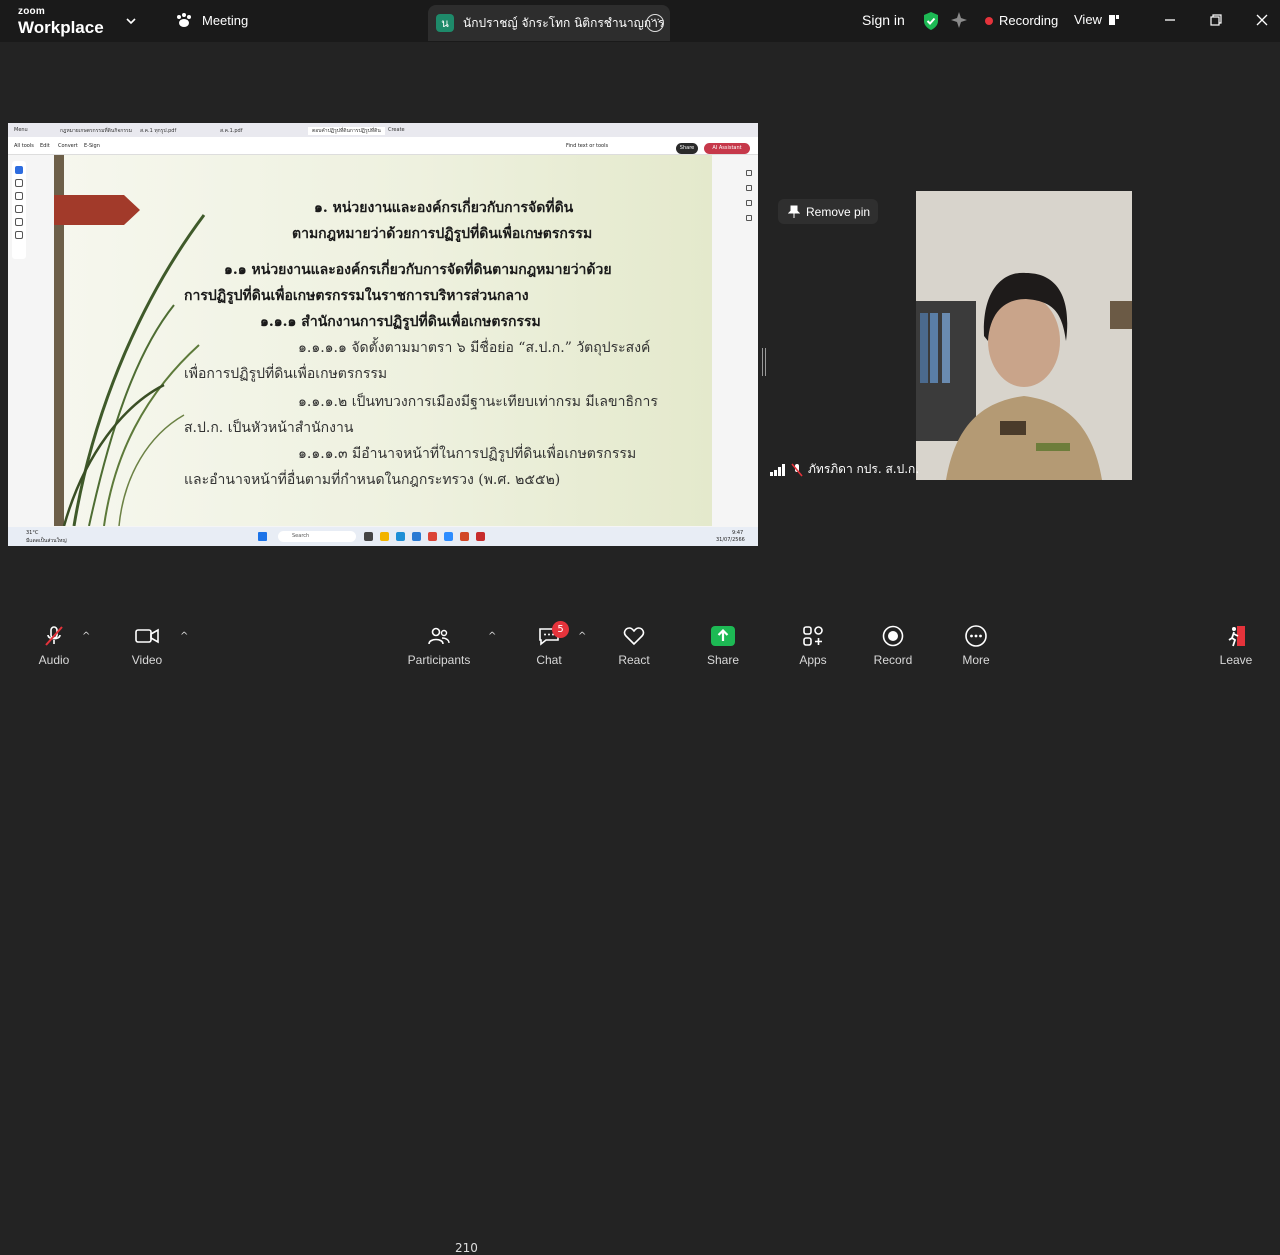 Image resolution: width=1280 pixels, height=1255 pixels. I want to click on browser-tab-active: ตอบคำปฏิรูปที่ดินการปฏิรูปที่ดิน, so click(346, 131).